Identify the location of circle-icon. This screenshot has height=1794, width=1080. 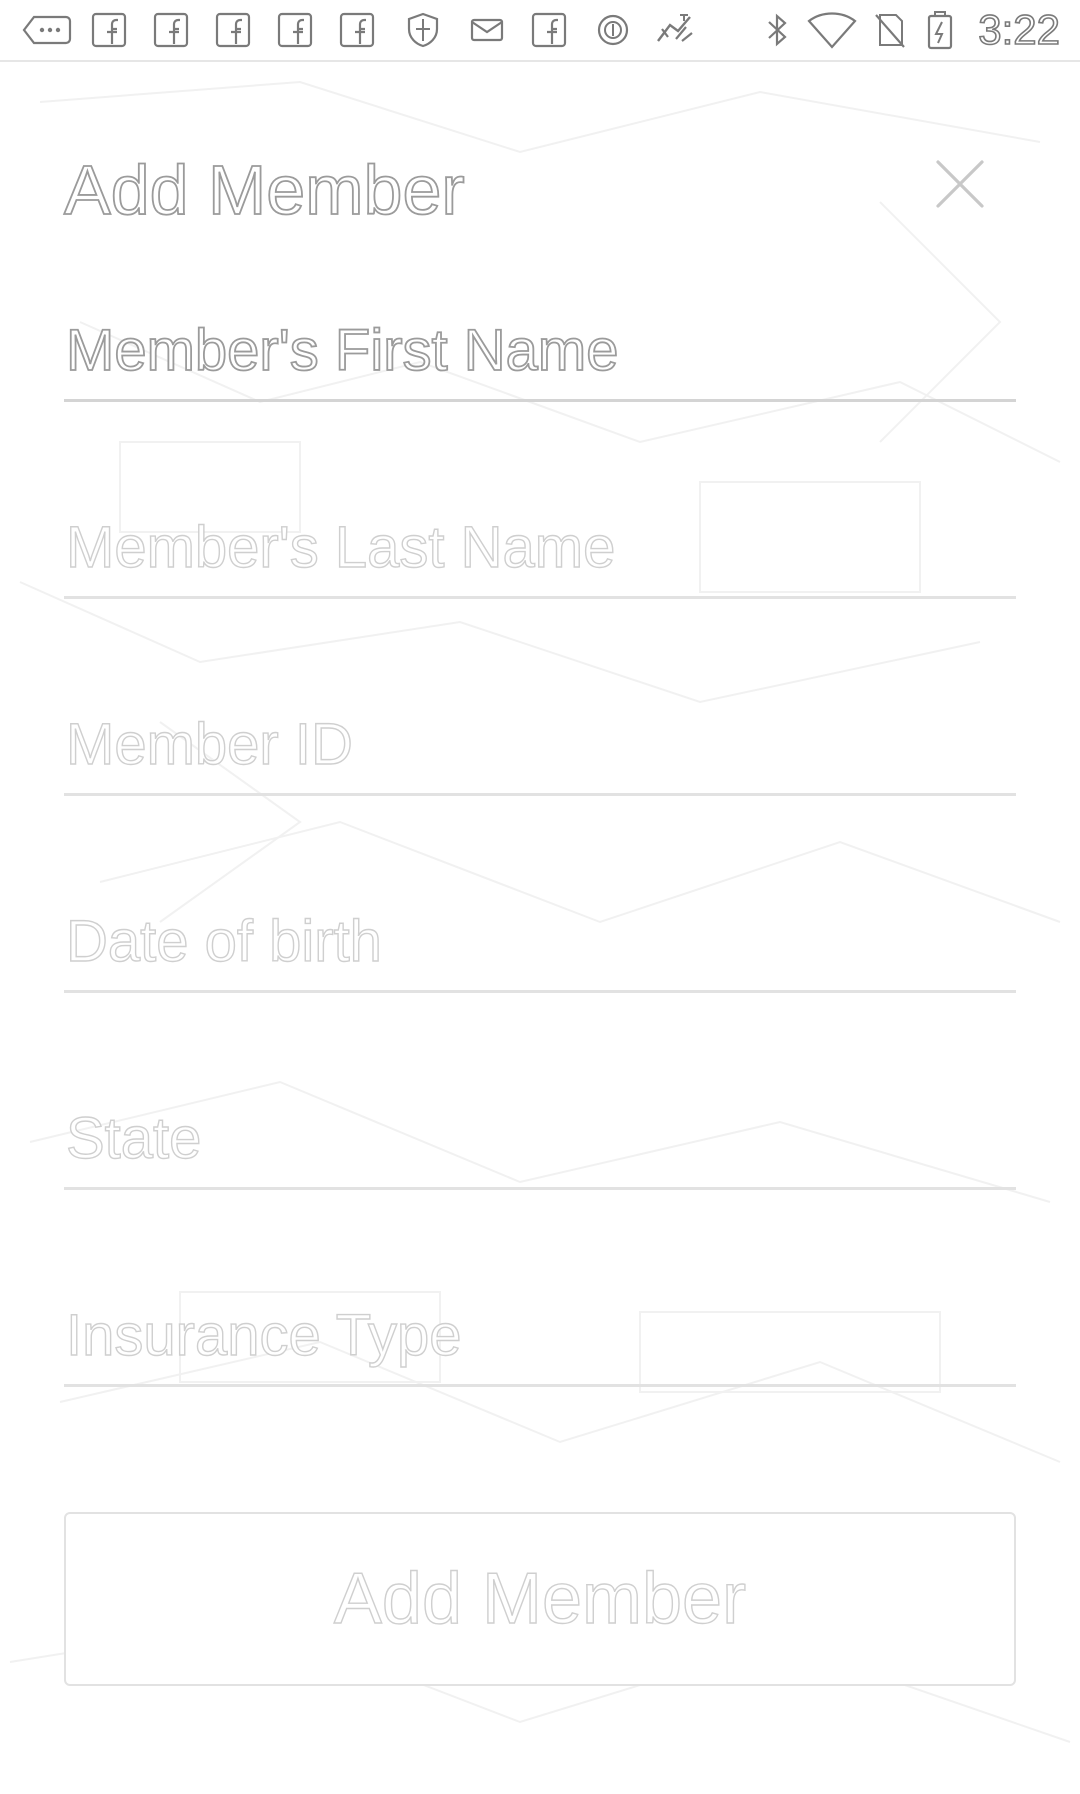
(613, 30).